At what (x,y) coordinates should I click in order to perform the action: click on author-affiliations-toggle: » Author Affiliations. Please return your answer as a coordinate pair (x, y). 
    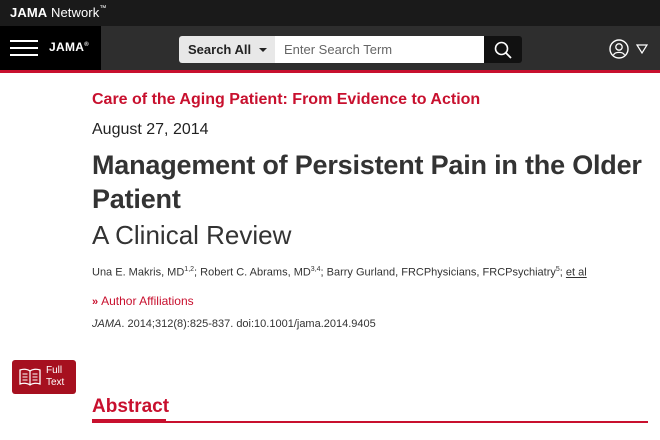
    Looking at the image, I should click on (143, 301).